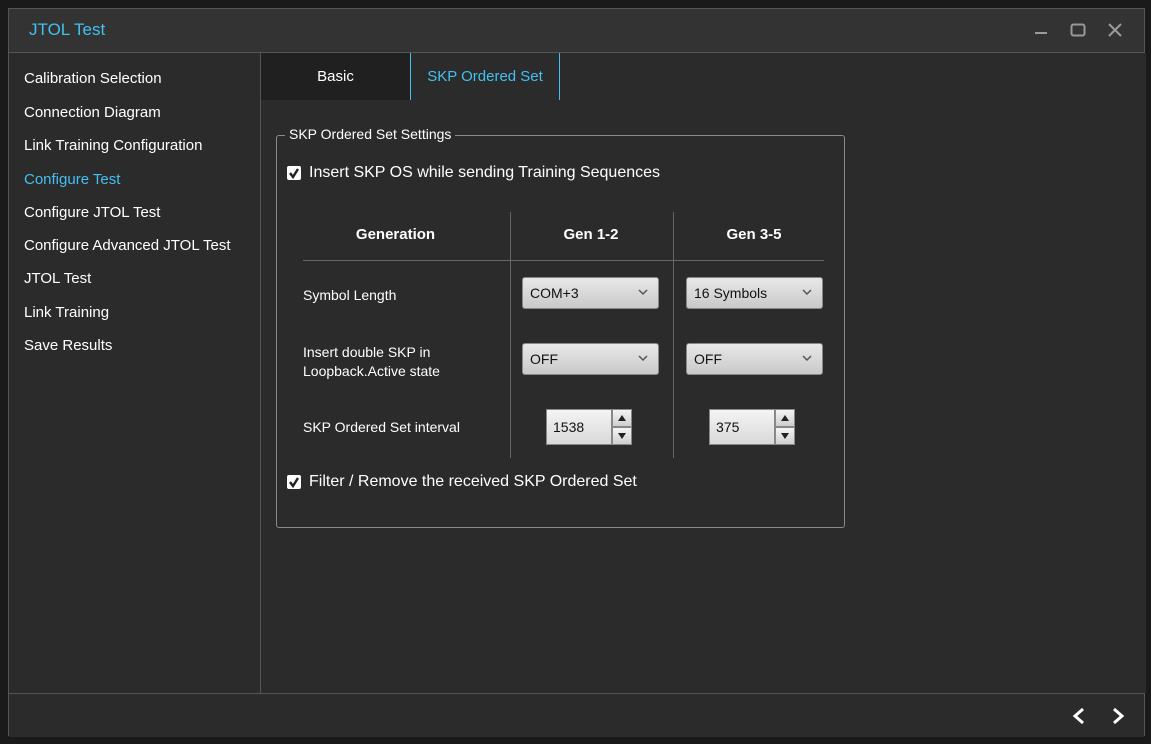 The width and height of the screenshot is (1151, 744). Describe the element at coordinates (93, 78) in the screenshot. I see `sidebar-item-calibration-selection: Calibration Selection` at that location.